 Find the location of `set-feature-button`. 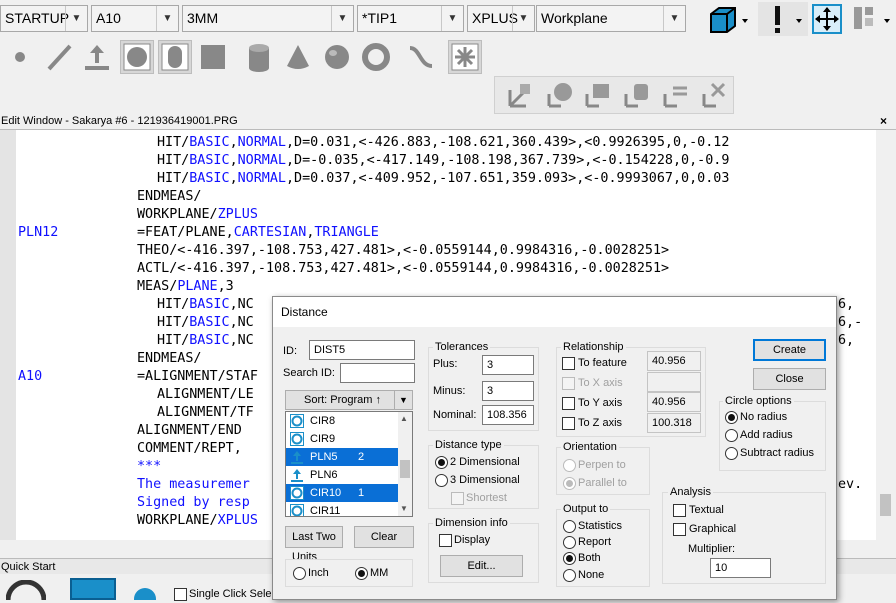

set-feature-button is located at coordinates (465, 57).